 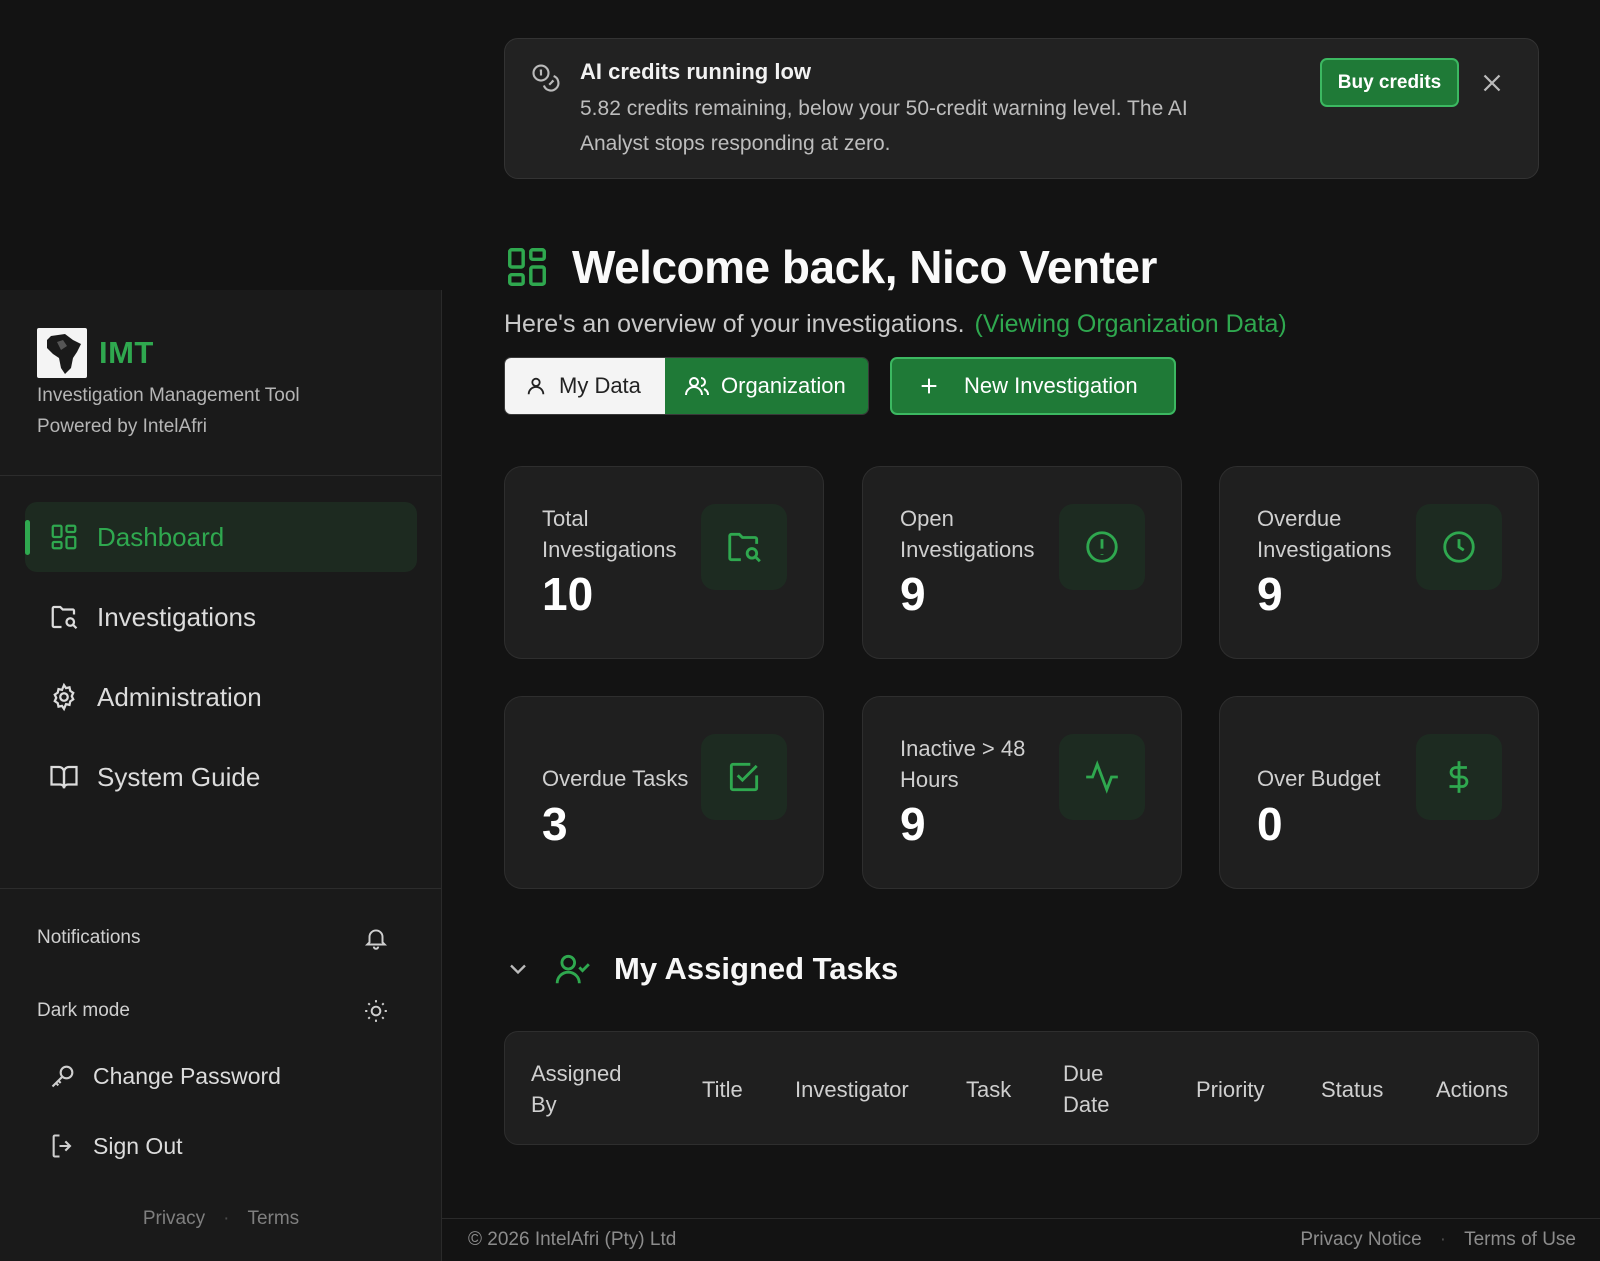 I want to click on sidebar-item-label: Dashboard, so click(x=161, y=536).